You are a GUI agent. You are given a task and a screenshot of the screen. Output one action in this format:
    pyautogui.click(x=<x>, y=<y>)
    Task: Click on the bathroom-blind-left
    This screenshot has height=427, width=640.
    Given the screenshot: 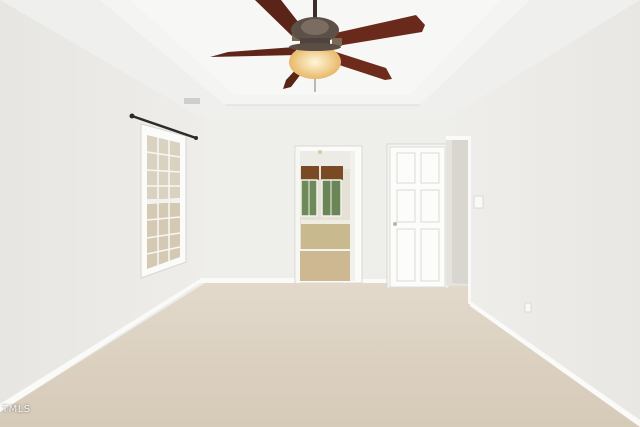 What is the action you would take?
    pyautogui.click(x=310, y=173)
    